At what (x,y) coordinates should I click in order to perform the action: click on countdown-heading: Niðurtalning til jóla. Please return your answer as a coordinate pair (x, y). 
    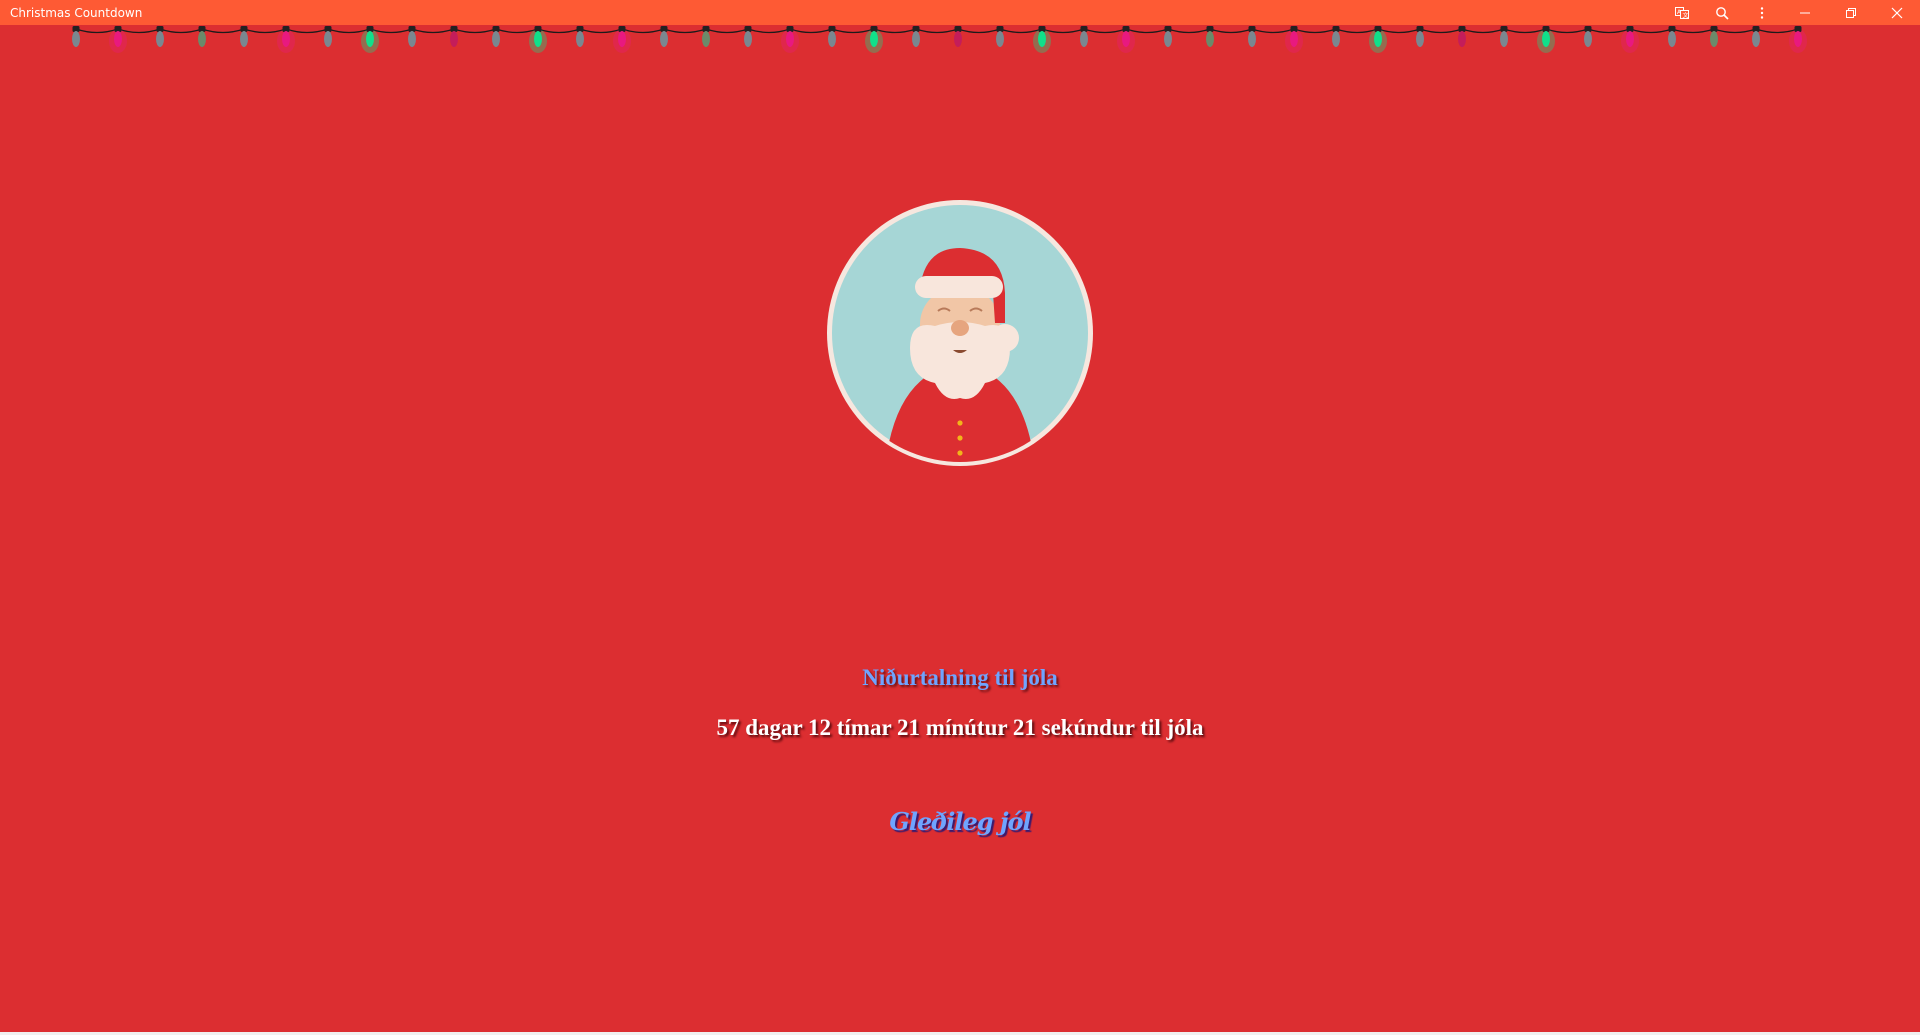
    Looking at the image, I should click on (960, 677).